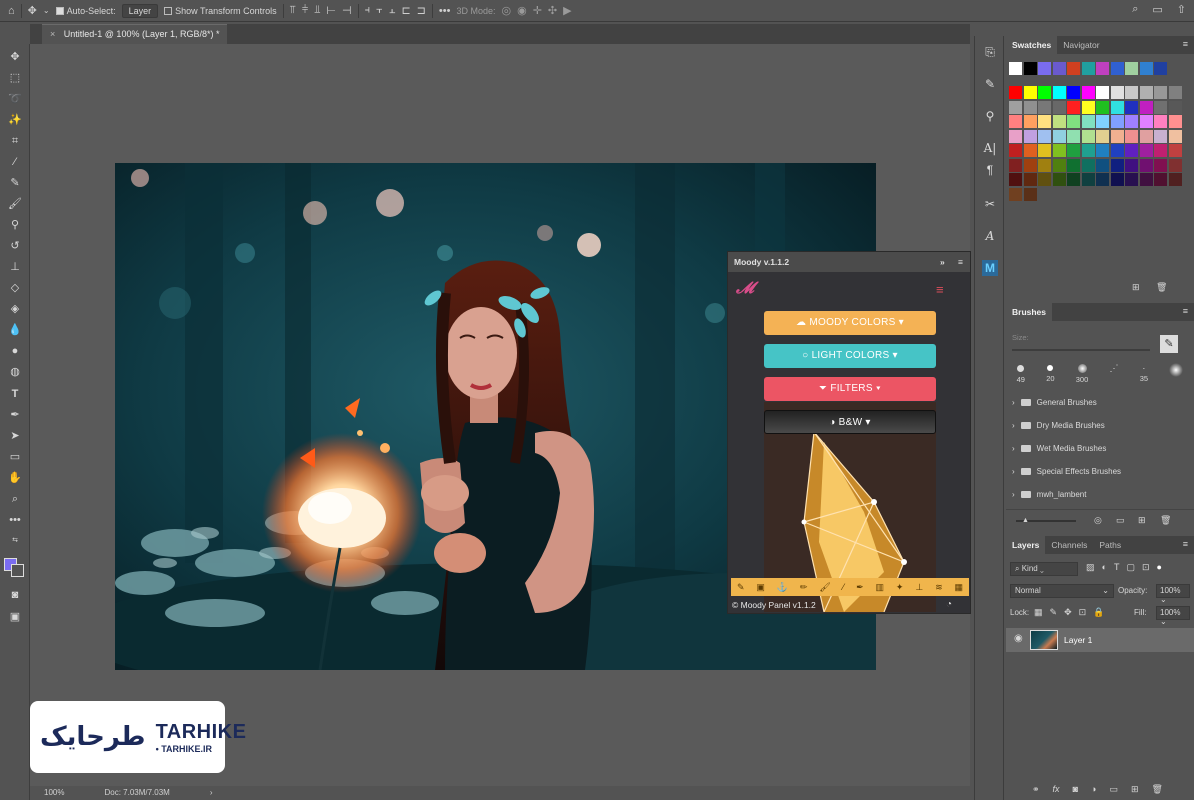 The width and height of the screenshot is (1194, 800). Describe the element at coordinates (15, 617) in the screenshot. I see `screen-mode-icon: ▣` at that location.